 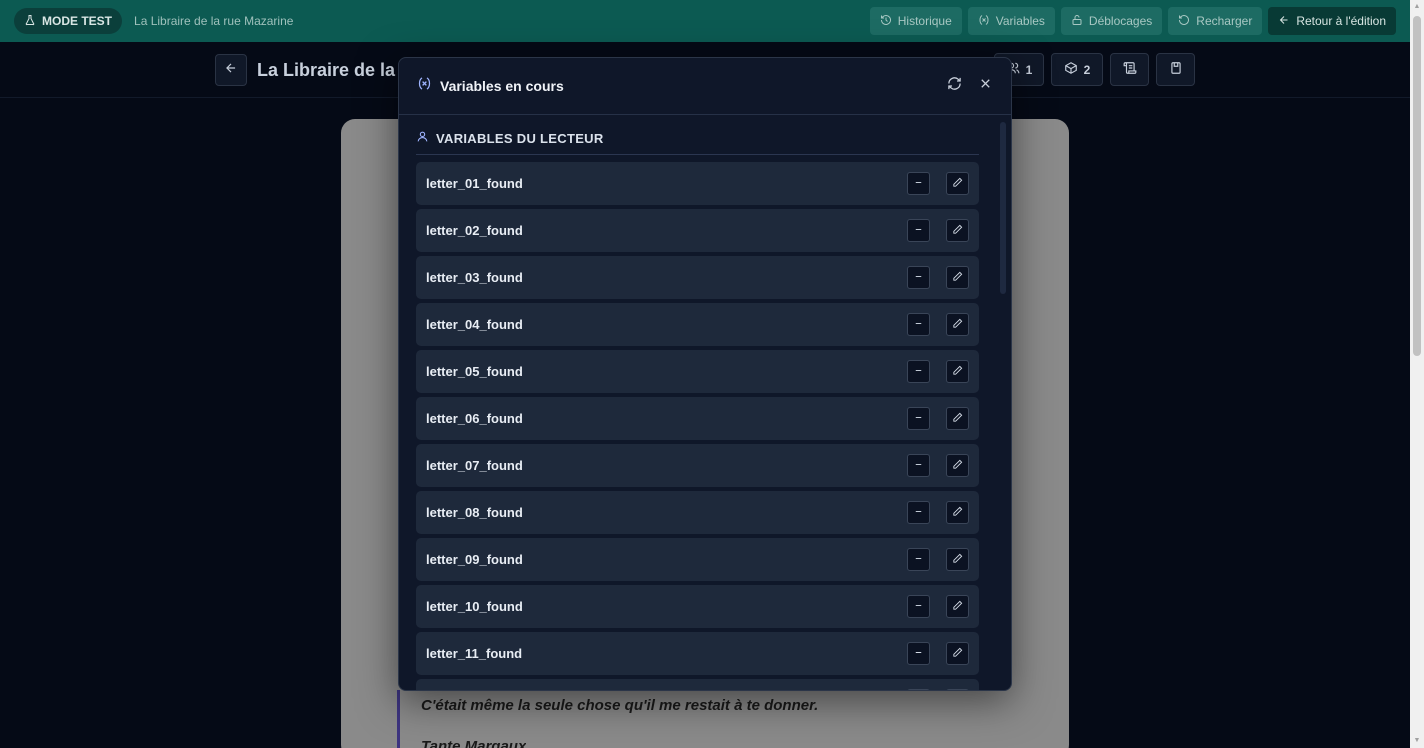 I want to click on scroll-button, so click(x=1129, y=69).